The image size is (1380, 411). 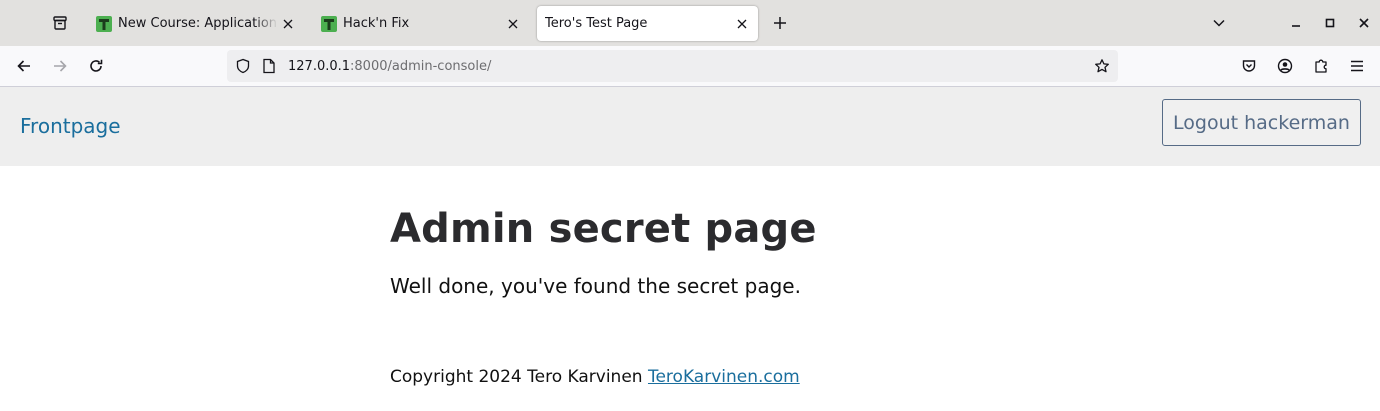 What do you see at coordinates (376, 23) in the screenshot?
I see `tab-title: Hack'n Fix` at bounding box center [376, 23].